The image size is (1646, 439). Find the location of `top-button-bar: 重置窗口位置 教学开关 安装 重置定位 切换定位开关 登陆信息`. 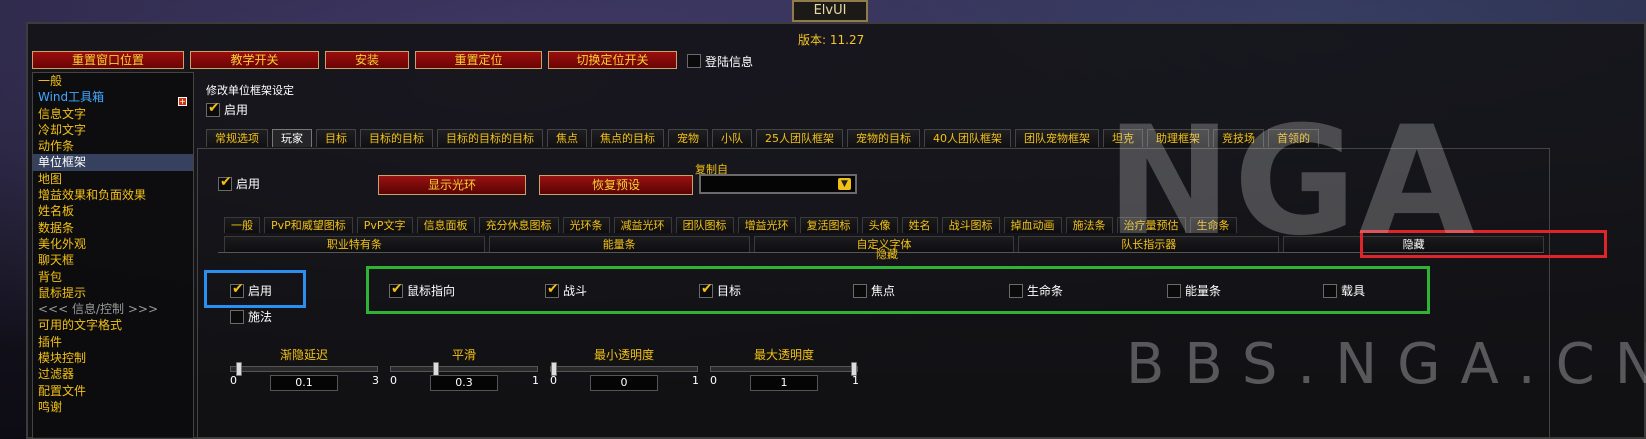

top-button-bar: 重置窗口位置 教学开关 安装 重置定位 切换定位开关 登陆信息 is located at coordinates (392, 60).